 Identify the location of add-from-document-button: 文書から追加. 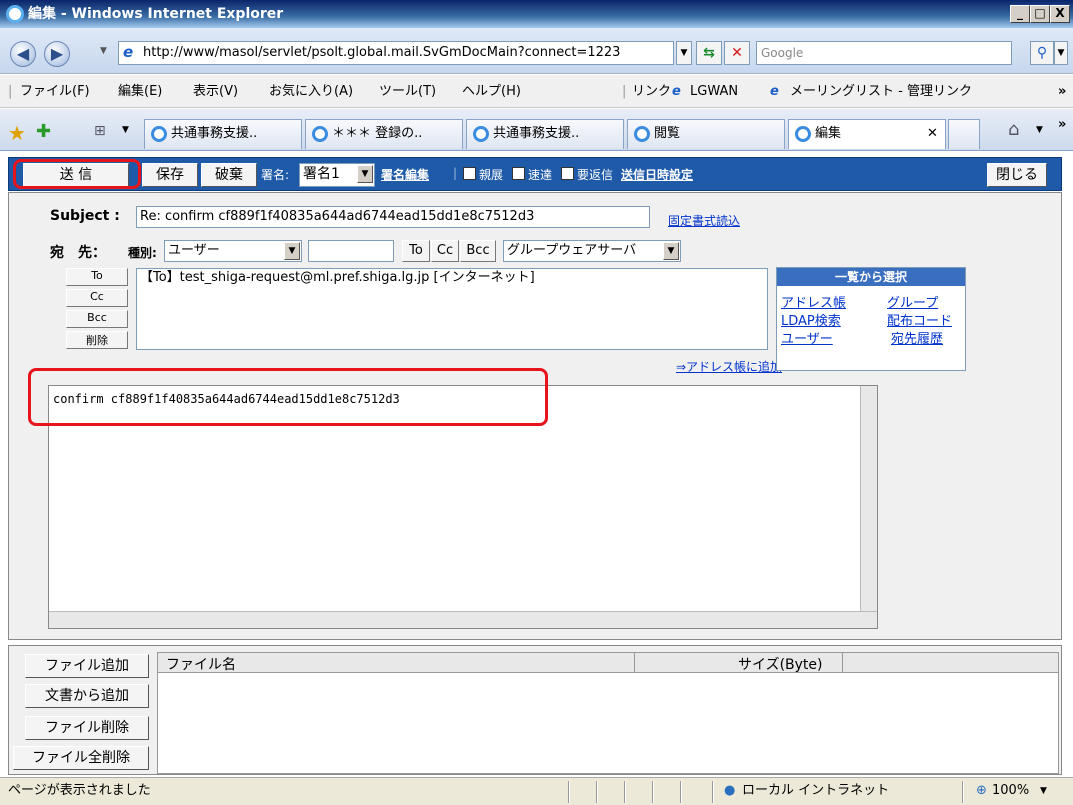
(87, 696).